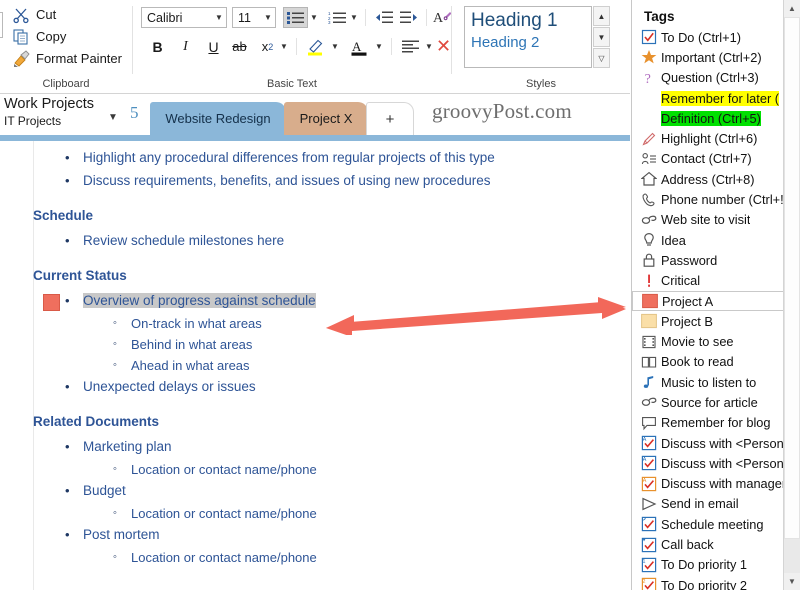 The image size is (800, 590). Describe the element at coordinates (792, 8) in the screenshot. I see `scroll-up-icon: ▲` at that location.